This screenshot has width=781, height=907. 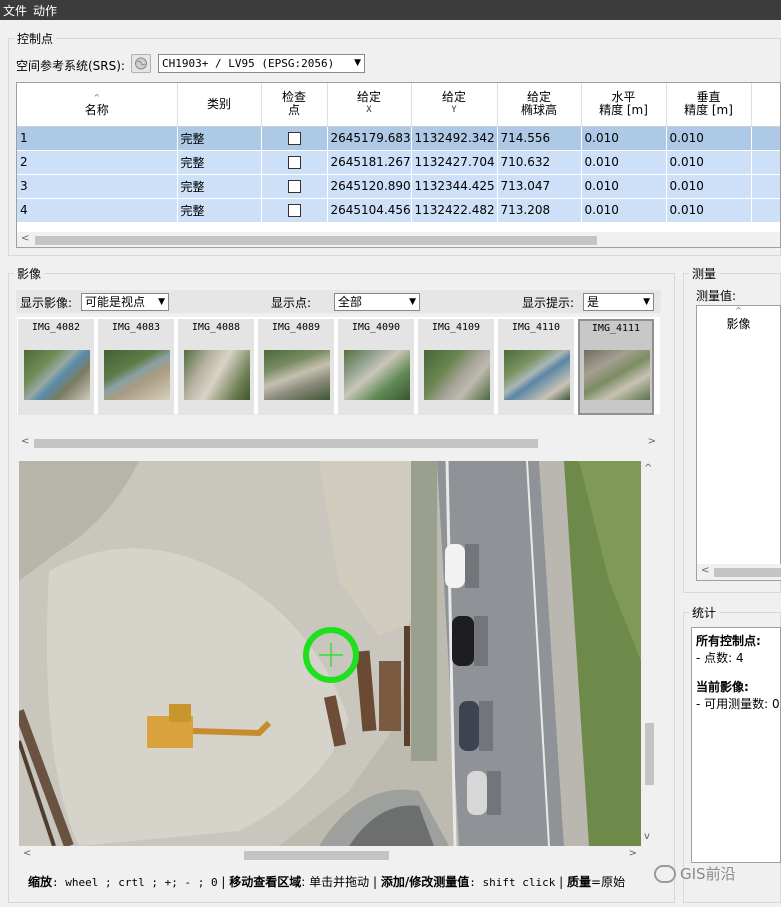 What do you see at coordinates (97, 105) in the screenshot?
I see `col-name: ^ 名称` at bounding box center [97, 105].